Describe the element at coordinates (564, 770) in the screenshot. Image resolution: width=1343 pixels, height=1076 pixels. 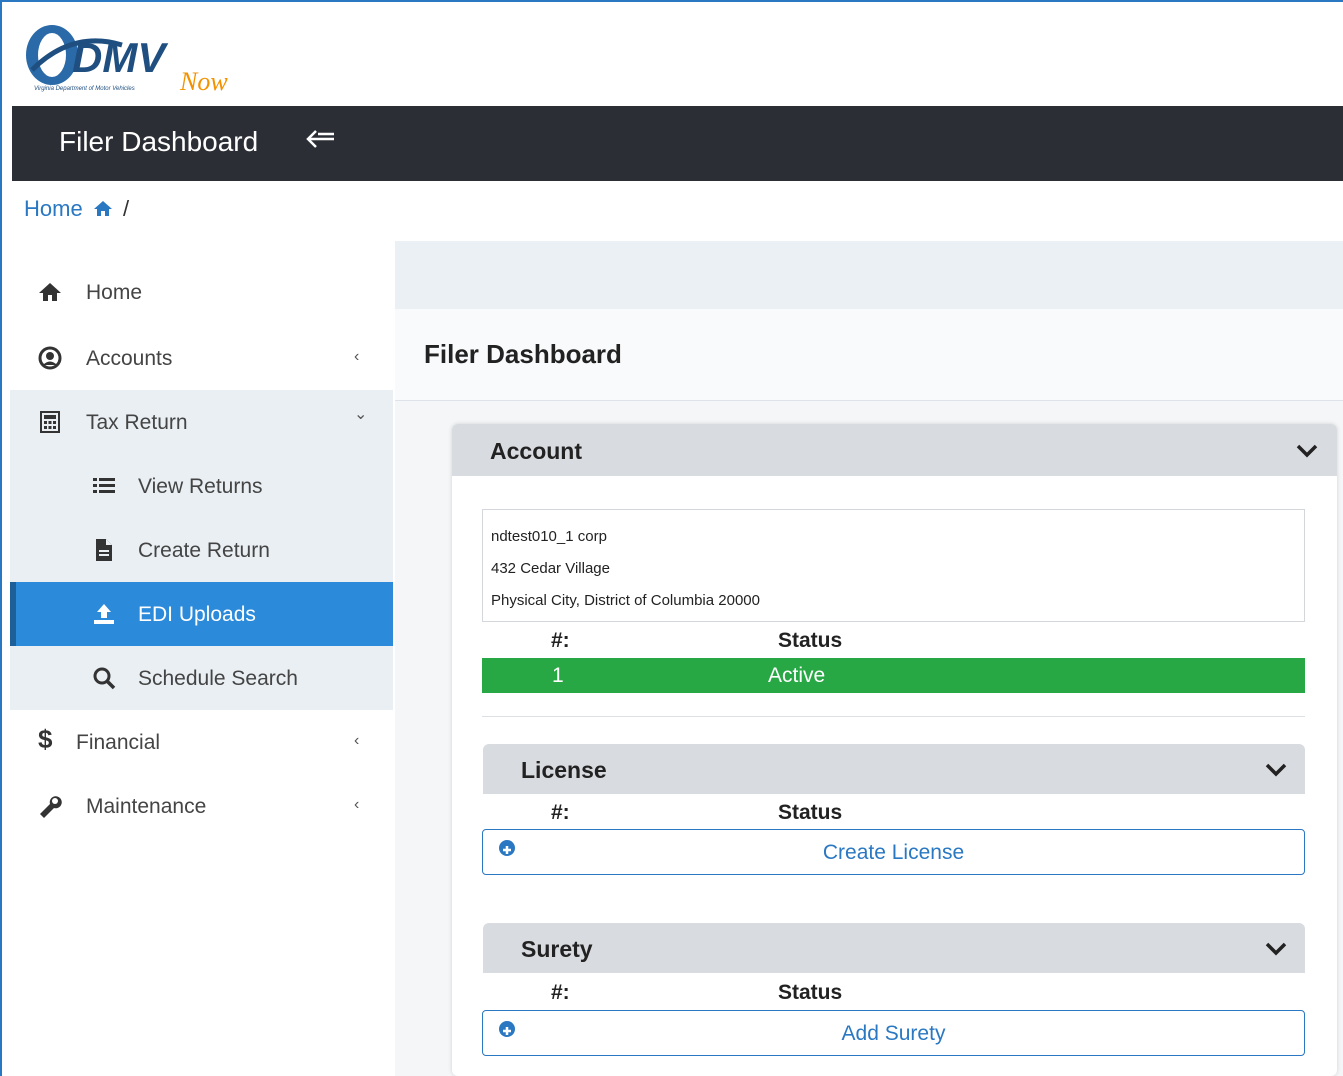
I see `license-panel-title: License` at that location.